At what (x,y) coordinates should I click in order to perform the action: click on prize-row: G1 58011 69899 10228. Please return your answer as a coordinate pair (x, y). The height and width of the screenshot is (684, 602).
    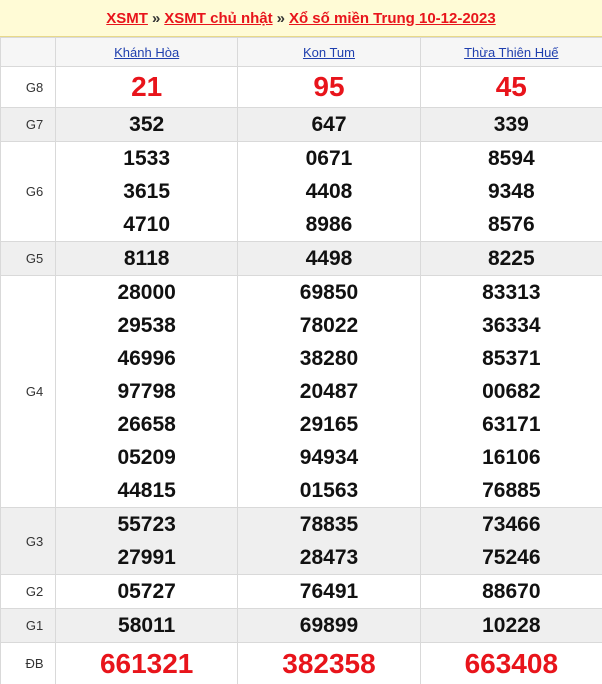
    Looking at the image, I should click on (301, 625).